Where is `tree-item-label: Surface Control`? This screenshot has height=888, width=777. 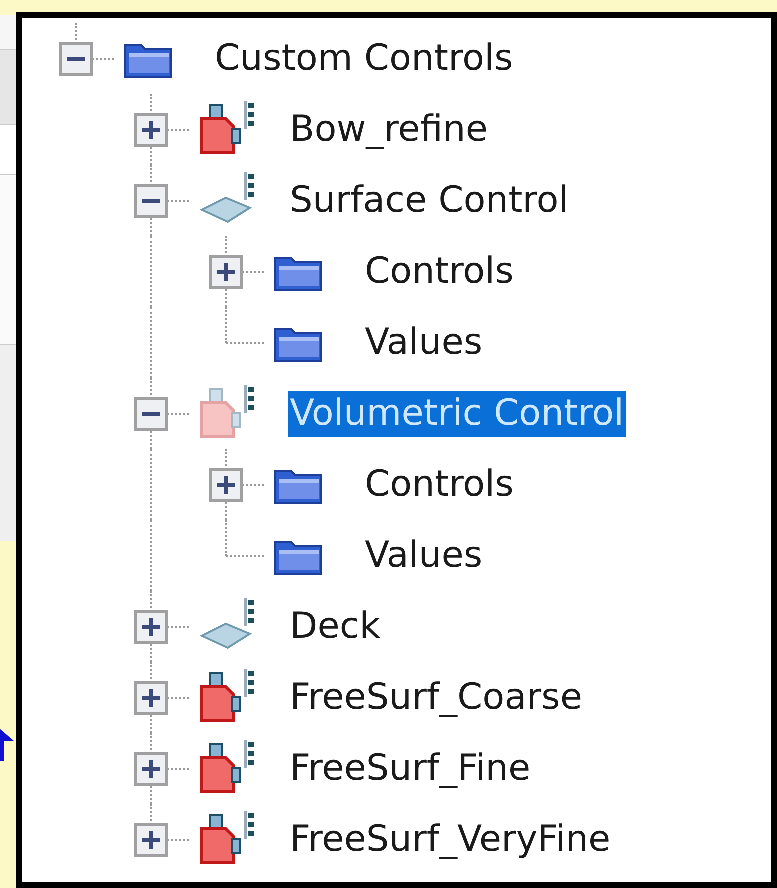 tree-item-label: Surface Control is located at coordinates (429, 201).